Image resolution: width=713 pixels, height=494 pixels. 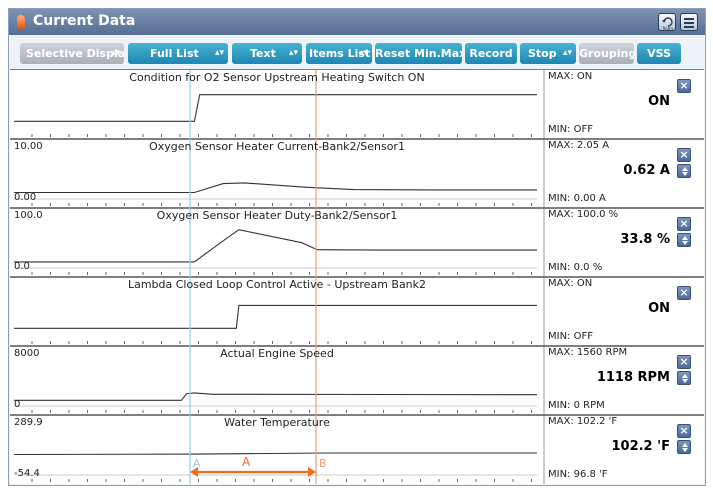 I want to click on retry-icon: Retry, so click(x=668, y=24).